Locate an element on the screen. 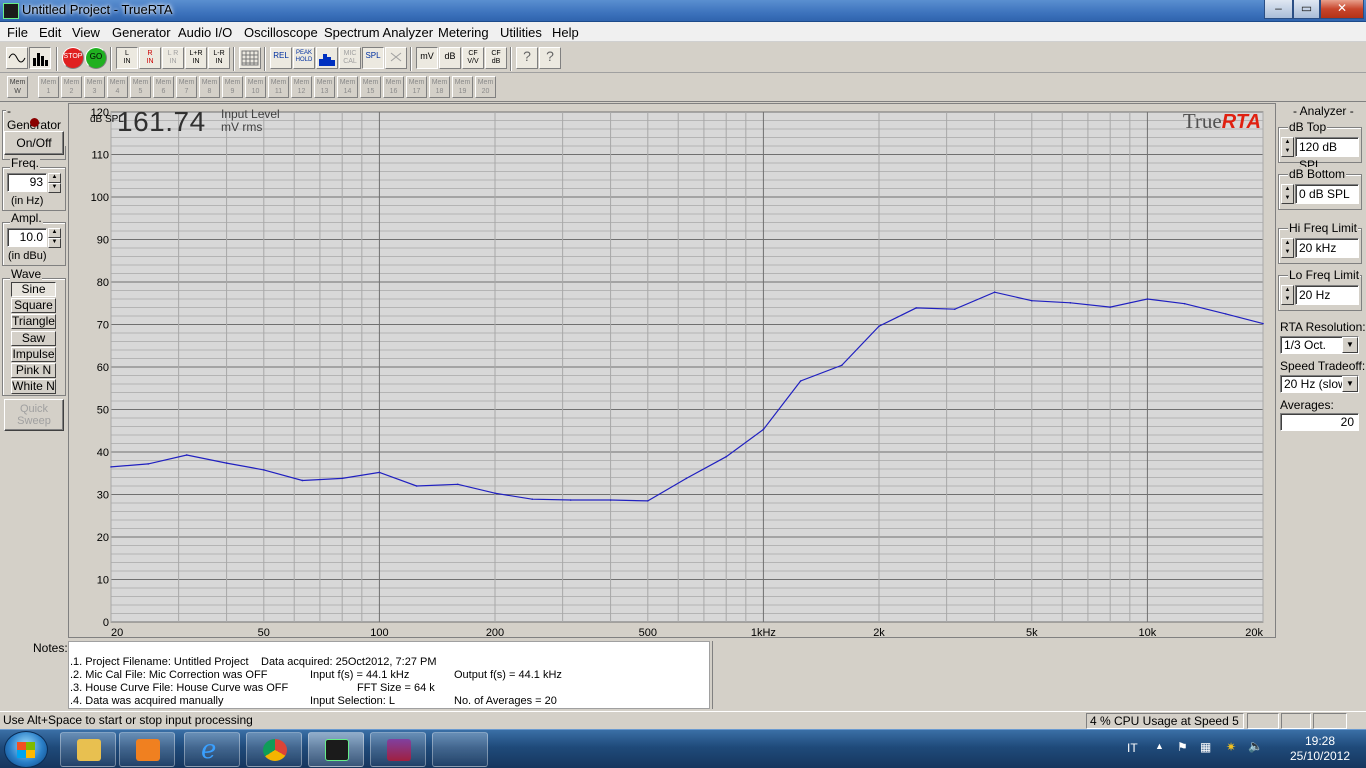 The height and width of the screenshot is (768, 1366). mem-w-button: Mem W is located at coordinates (17, 87).